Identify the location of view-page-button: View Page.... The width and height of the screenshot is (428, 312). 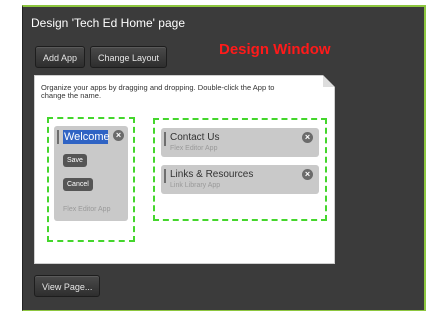
(67, 286).